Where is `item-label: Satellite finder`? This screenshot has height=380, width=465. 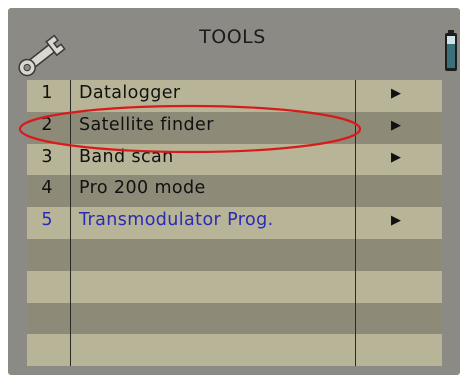 item-label: Satellite finder is located at coordinates (146, 124).